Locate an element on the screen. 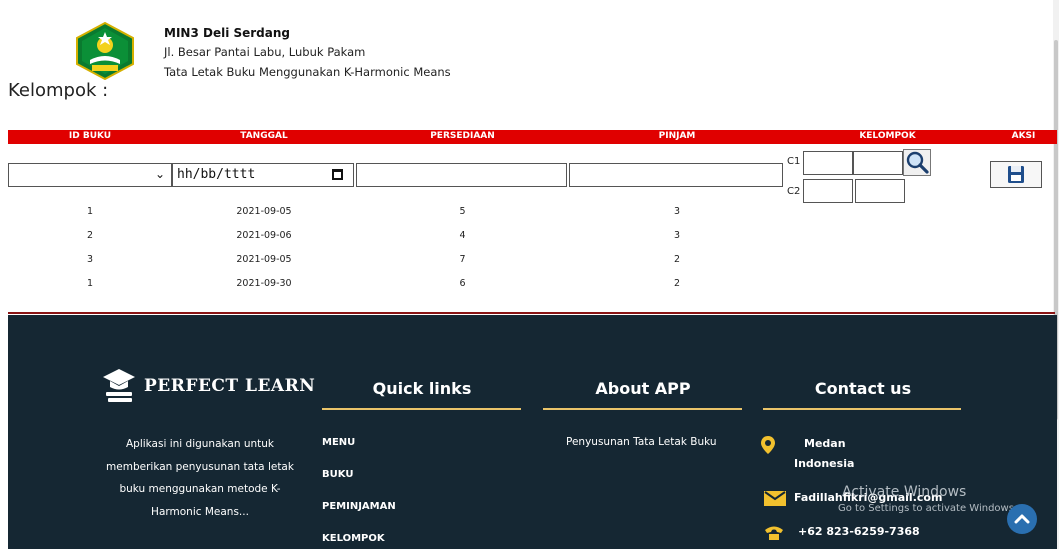 Image resolution: width=1059 pixels, height=549 pixels. calendar-icon is located at coordinates (337, 174).